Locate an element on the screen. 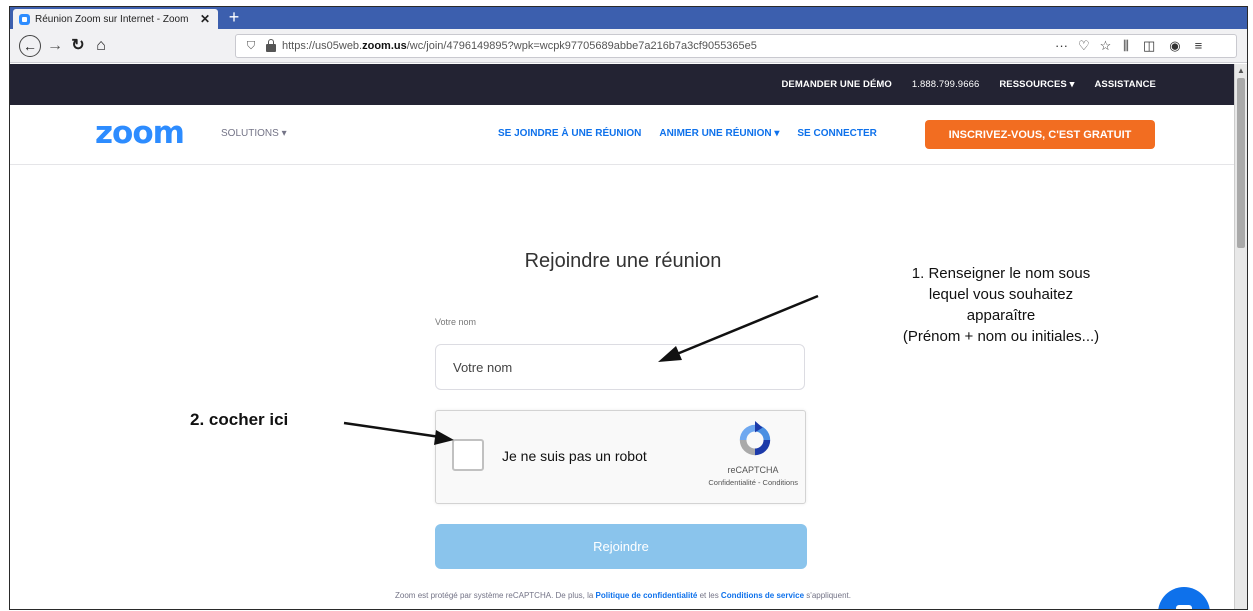 The height and width of the screenshot is (611, 1253). solutions-menu: SOLUTIONS ▾ is located at coordinates (254, 133).